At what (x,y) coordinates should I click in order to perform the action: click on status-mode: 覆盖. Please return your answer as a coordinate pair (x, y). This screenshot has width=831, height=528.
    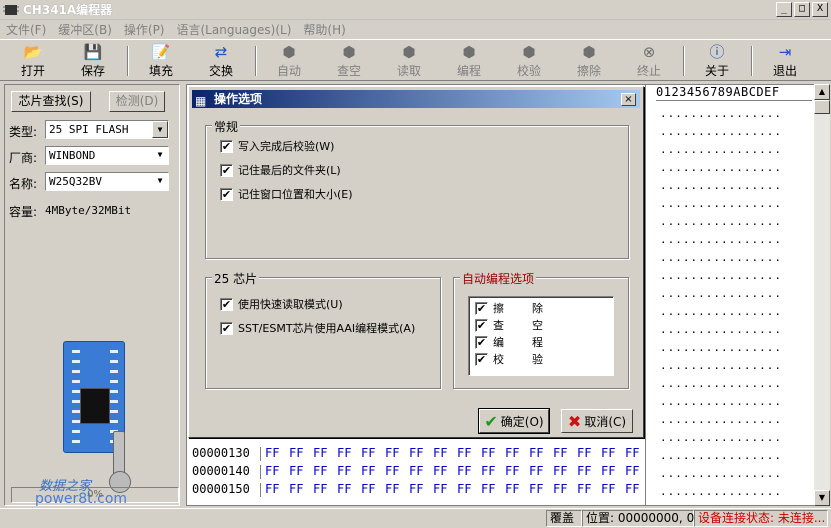
    Looking at the image, I should click on (564, 518).